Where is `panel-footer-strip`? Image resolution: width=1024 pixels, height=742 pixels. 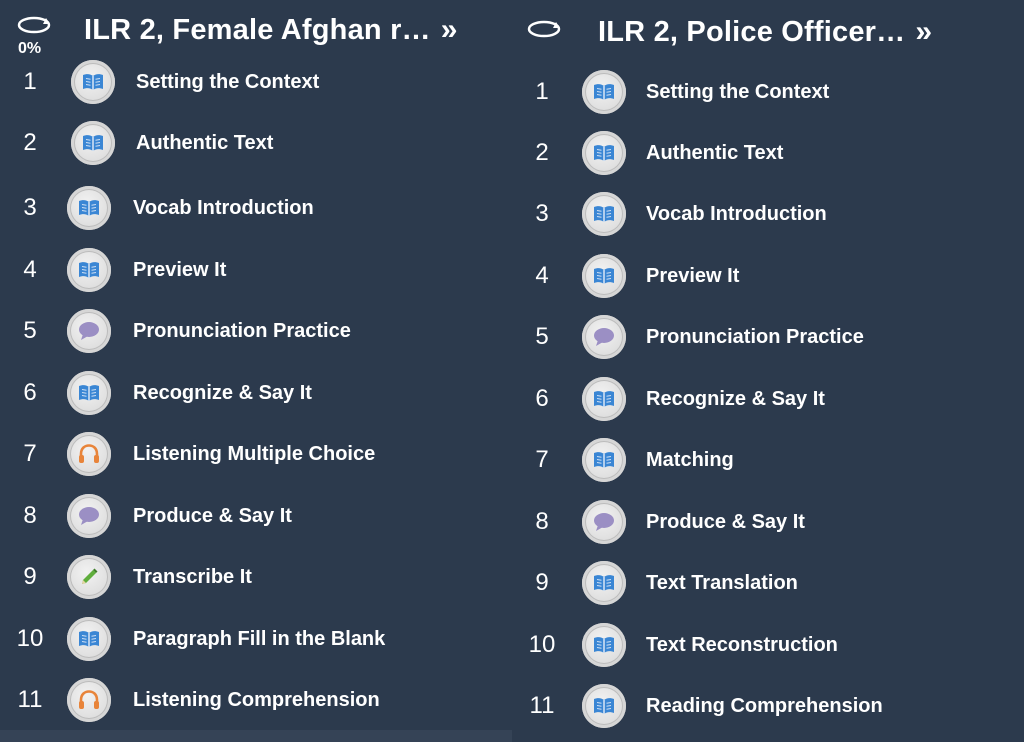 panel-footer-strip is located at coordinates (256, 736).